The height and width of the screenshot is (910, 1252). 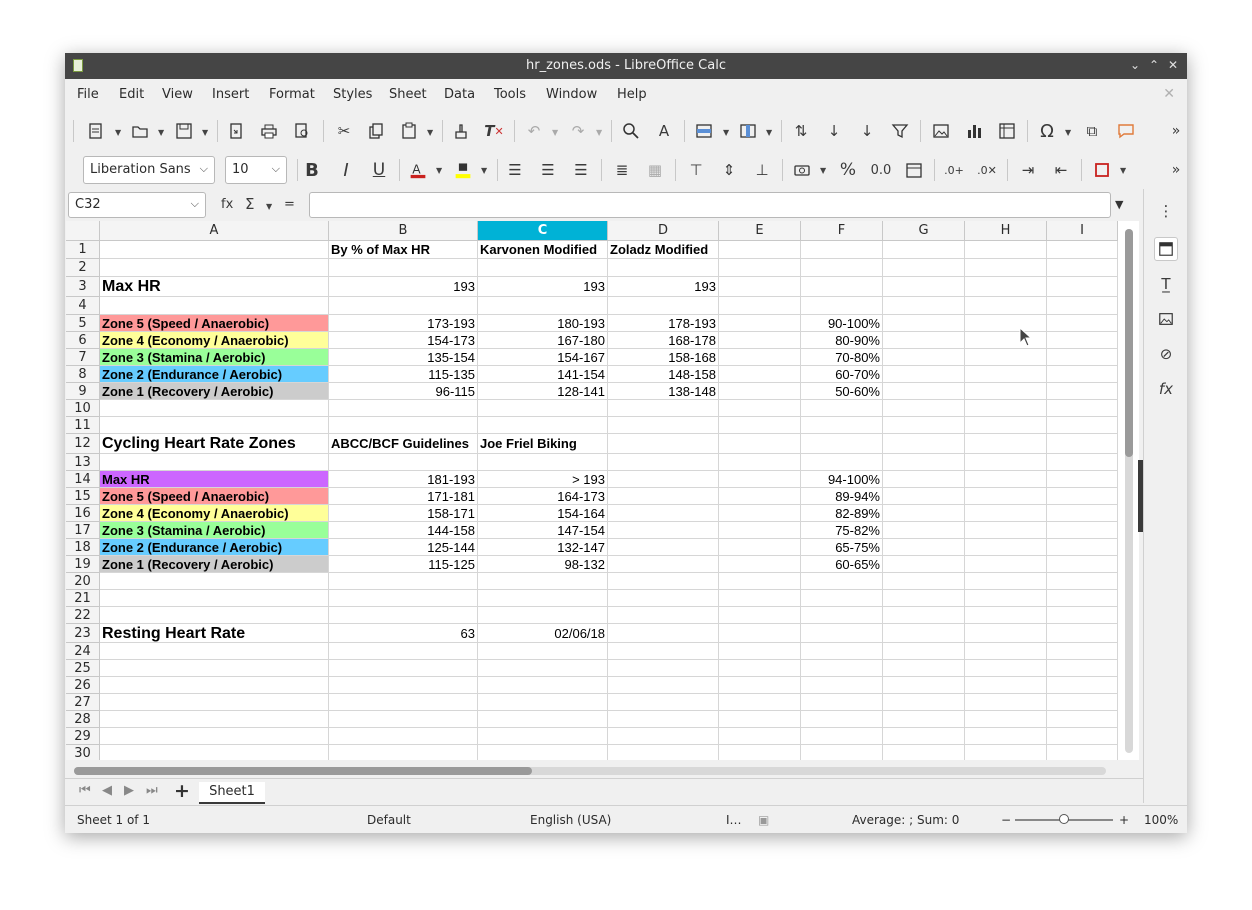 What do you see at coordinates (842, 496) in the screenshot?
I see `cell-f15: 89-94%` at bounding box center [842, 496].